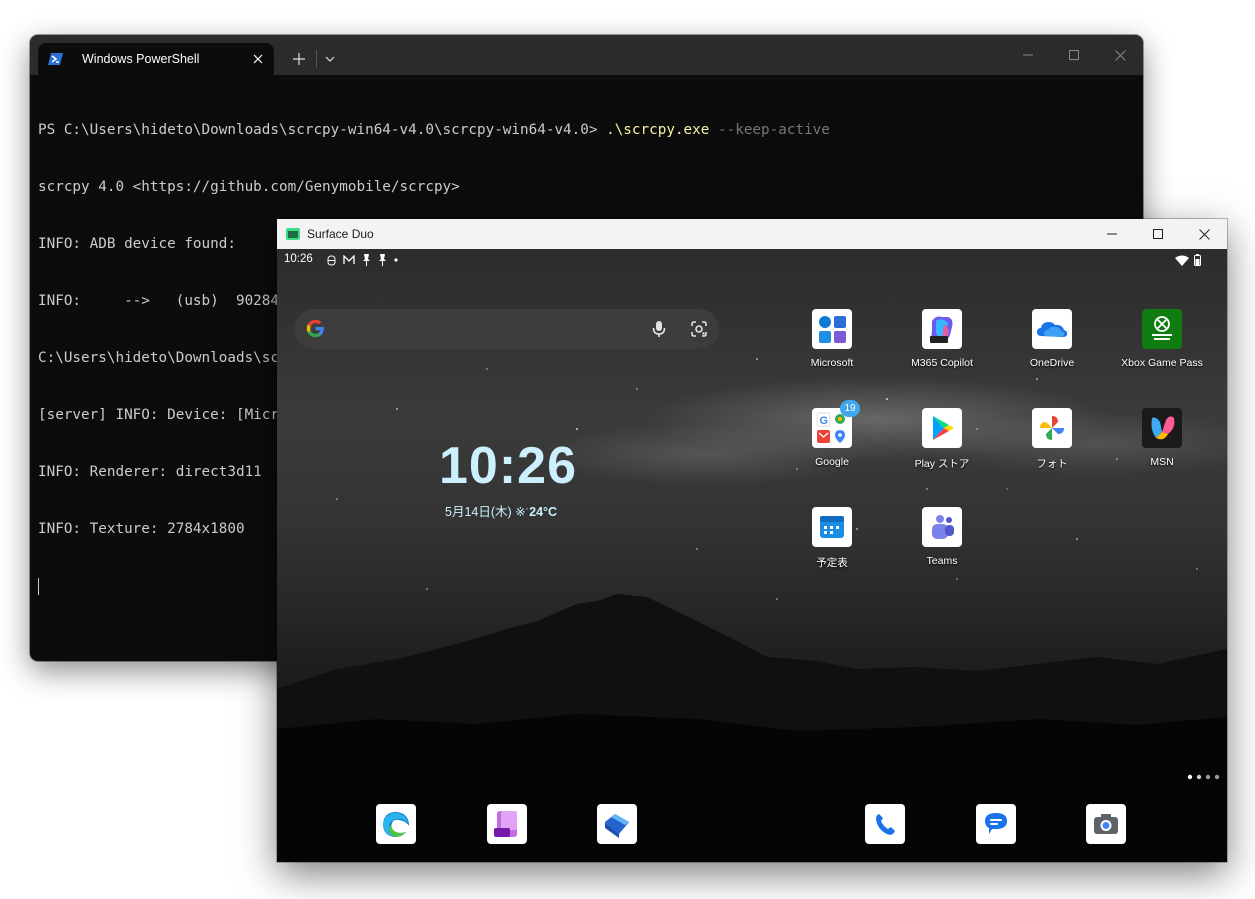 Image resolution: width=1255 pixels, height=899 pixels. What do you see at coordinates (299, 59) in the screenshot?
I see `new-tab-button` at bounding box center [299, 59].